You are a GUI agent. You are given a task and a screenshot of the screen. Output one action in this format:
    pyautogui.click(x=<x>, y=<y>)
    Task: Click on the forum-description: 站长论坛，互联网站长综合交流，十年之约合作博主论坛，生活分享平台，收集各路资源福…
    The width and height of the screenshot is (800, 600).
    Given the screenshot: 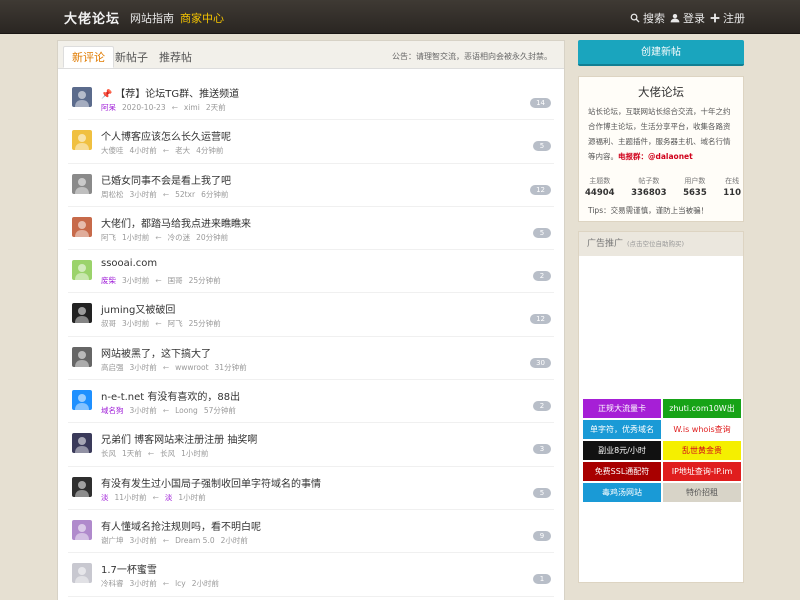 What is the action you would take?
    pyautogui.click(x=662, y=134)
    